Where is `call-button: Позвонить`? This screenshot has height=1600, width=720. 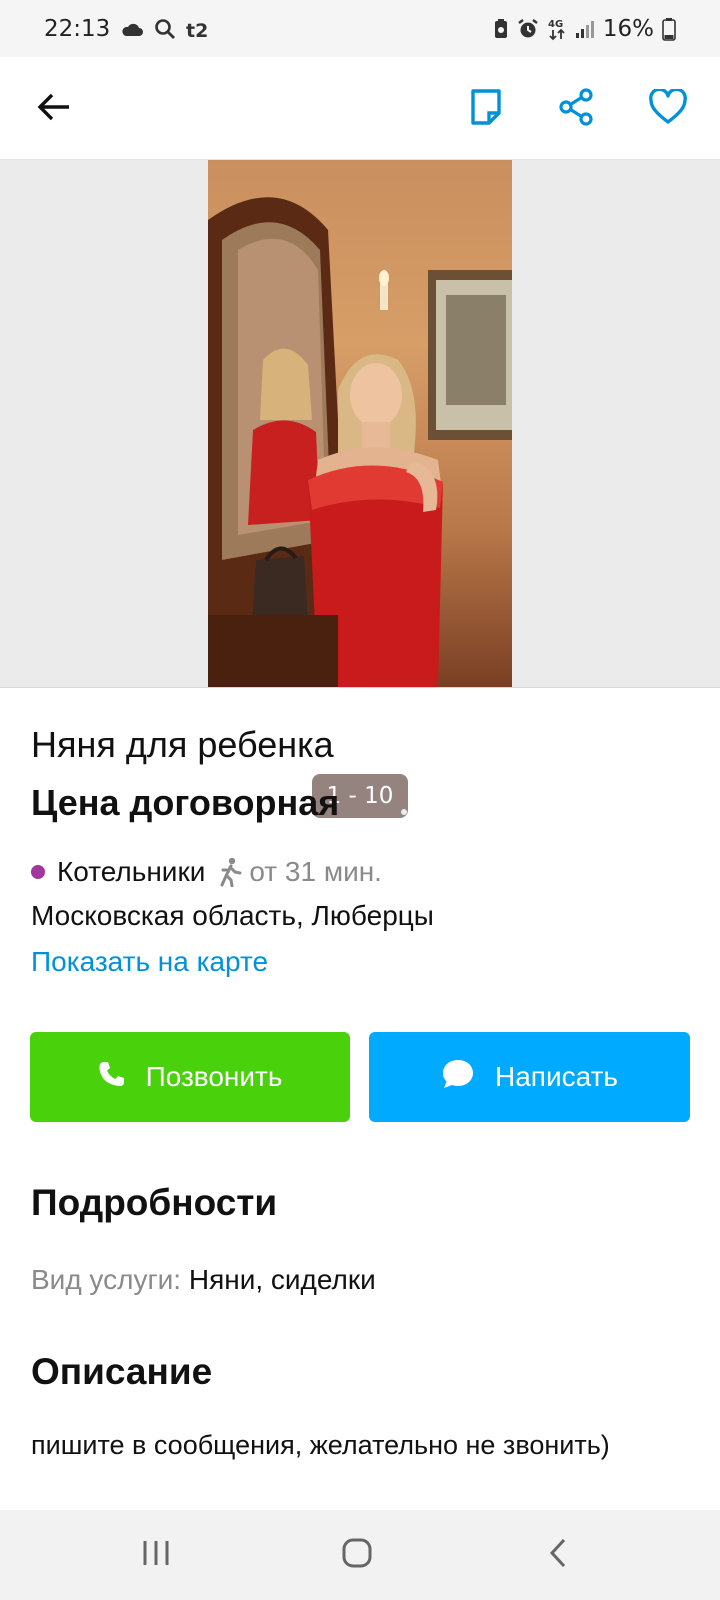 call-button: Позвонить is located at coordinates (190, 1077).